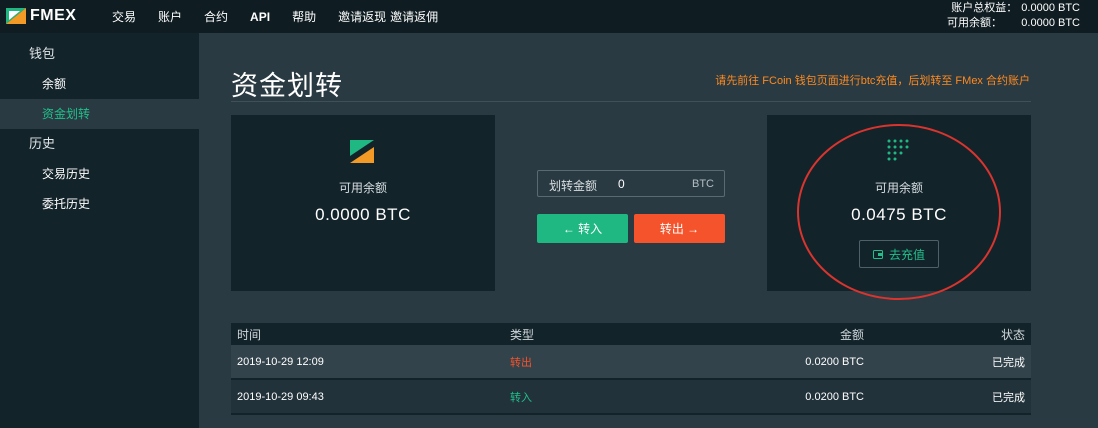  Describe the element at coordinates (851, 334) in the screenshot. I see `col-amount: 金额` at that location.